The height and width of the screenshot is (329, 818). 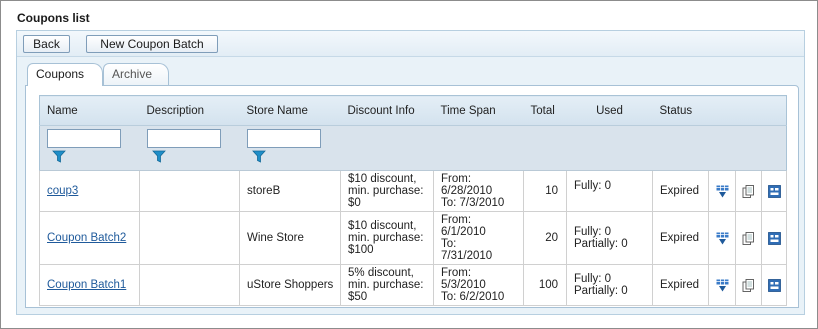 I want to click on column-header-status: Status, so click(x=680, y=110).